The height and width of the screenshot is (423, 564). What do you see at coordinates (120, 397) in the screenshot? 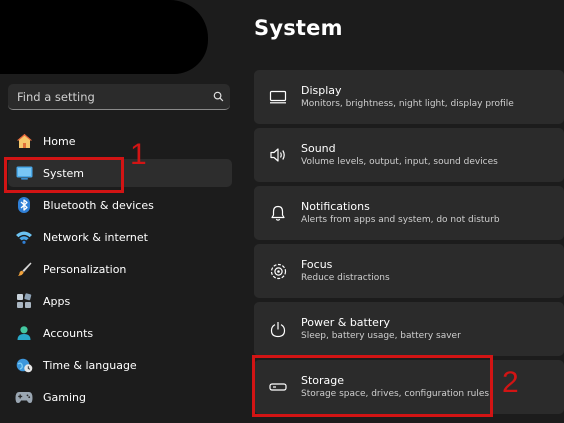
I see `sidebar-item-gaming: Gaming` at bounding box center [120, 397].